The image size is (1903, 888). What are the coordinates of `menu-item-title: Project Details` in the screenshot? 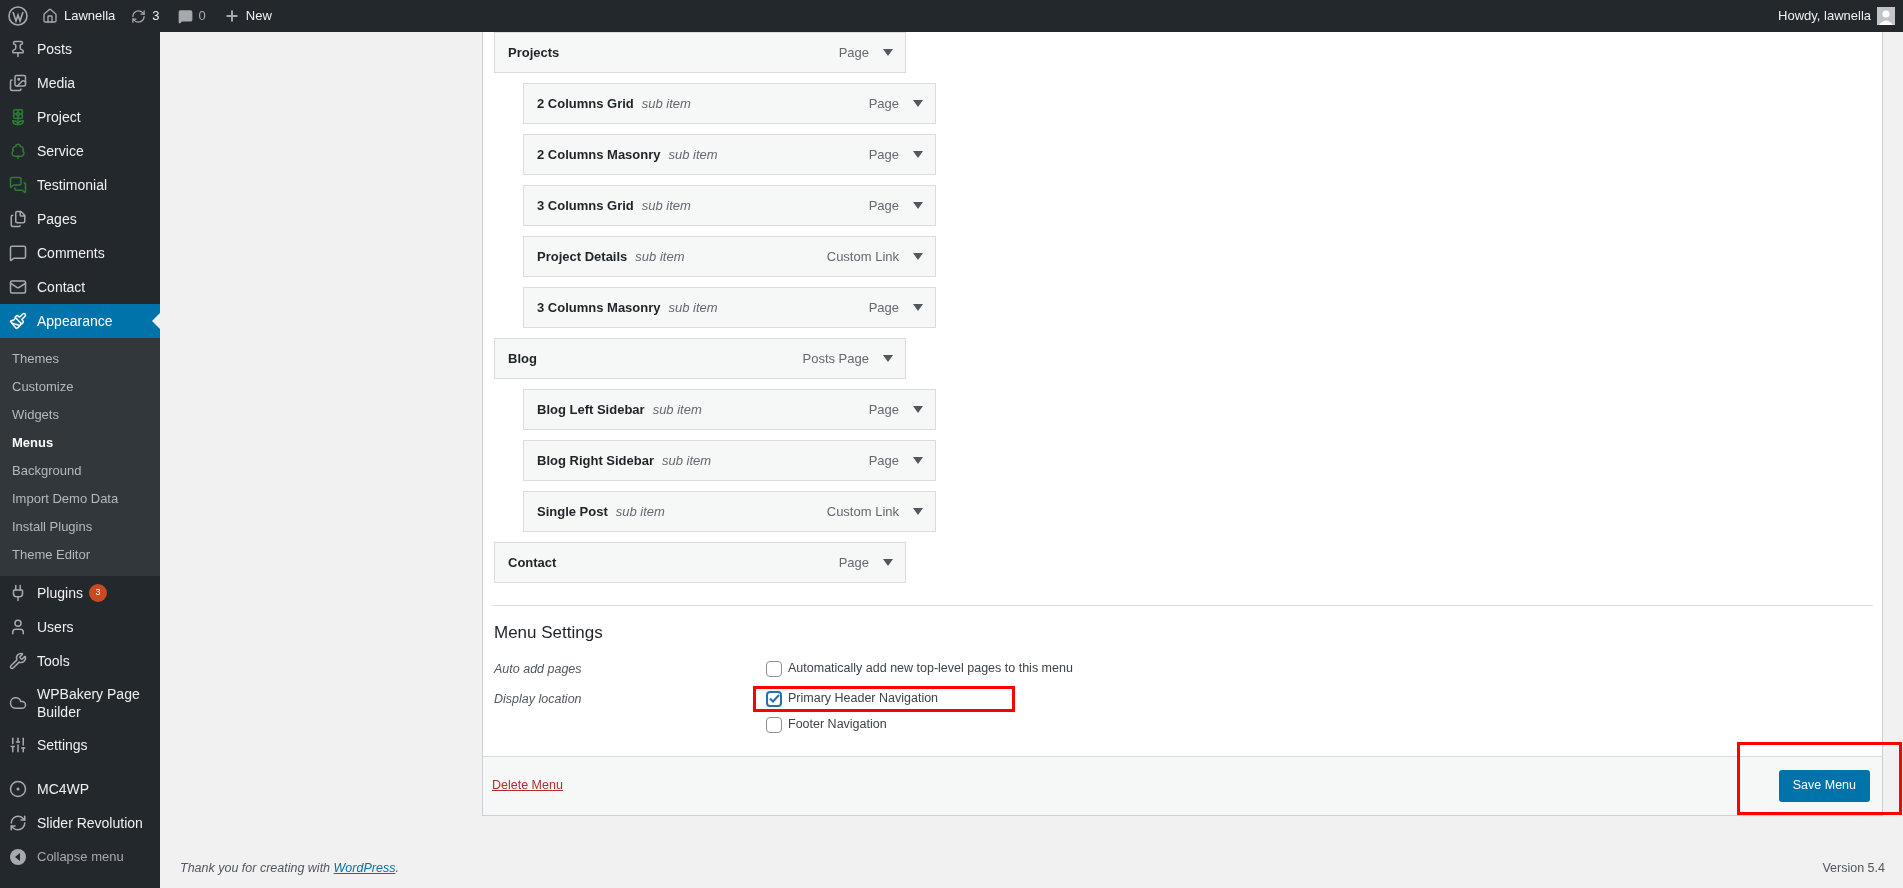 It's located at (582, 256).